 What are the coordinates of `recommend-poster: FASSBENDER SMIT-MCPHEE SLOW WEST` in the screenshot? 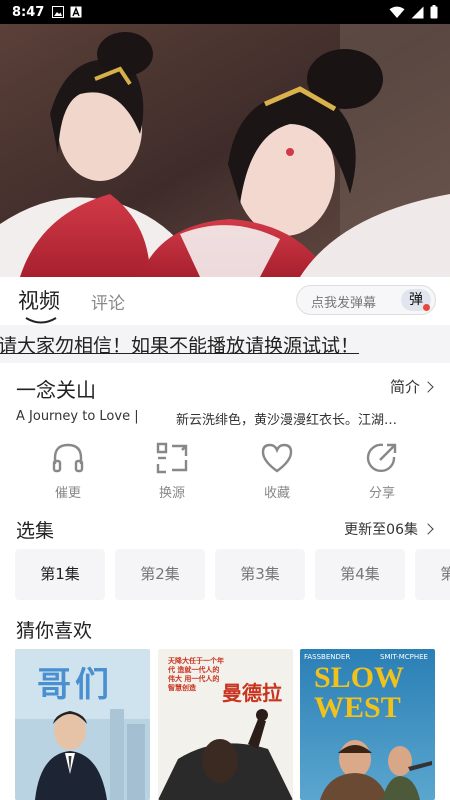 It's located at (367, 724).